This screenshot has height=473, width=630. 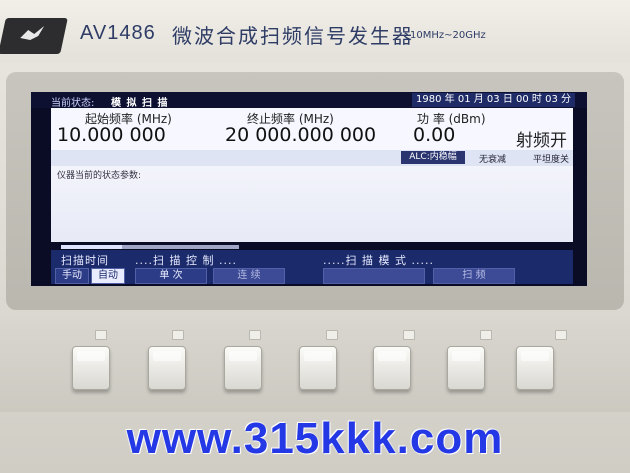 I want to click on sweep-mode-item1, so click(x=374, y=276).